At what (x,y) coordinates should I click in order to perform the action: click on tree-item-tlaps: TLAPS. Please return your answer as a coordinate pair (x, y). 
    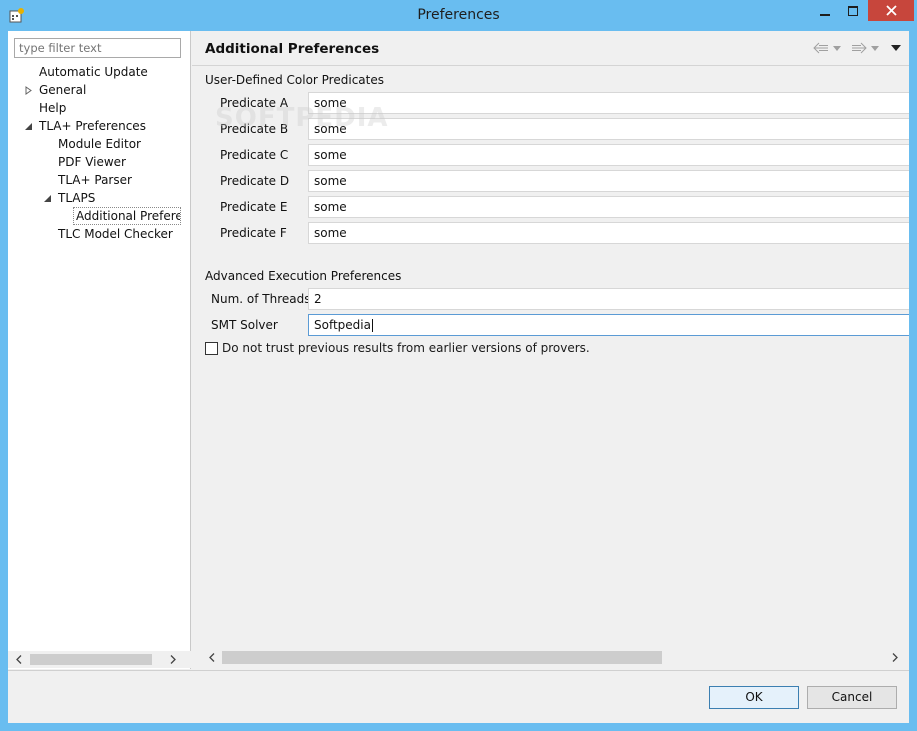
    Looking at the image, I should click on (69, 198).